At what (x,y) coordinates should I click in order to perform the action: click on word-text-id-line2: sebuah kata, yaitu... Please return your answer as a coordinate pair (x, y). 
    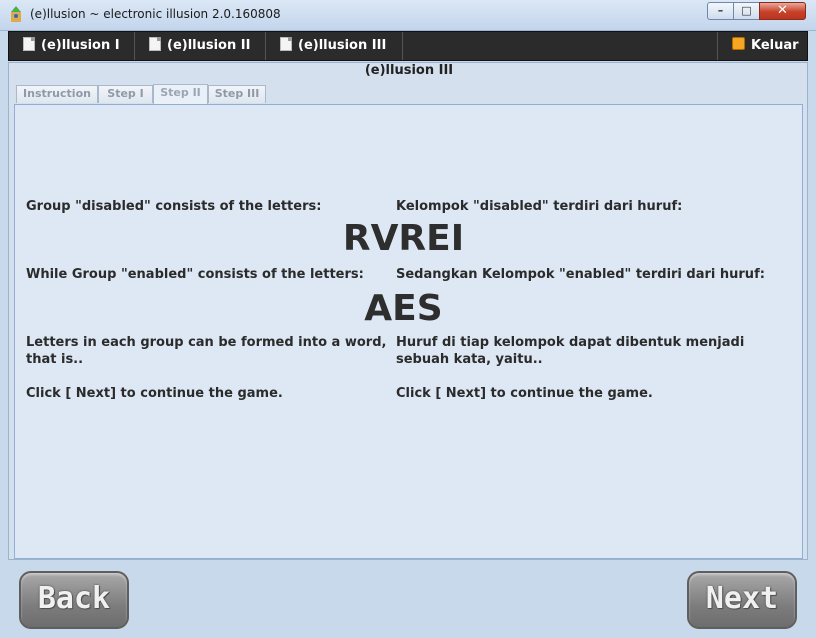
    Looking at the image, I should click on (469, 359).